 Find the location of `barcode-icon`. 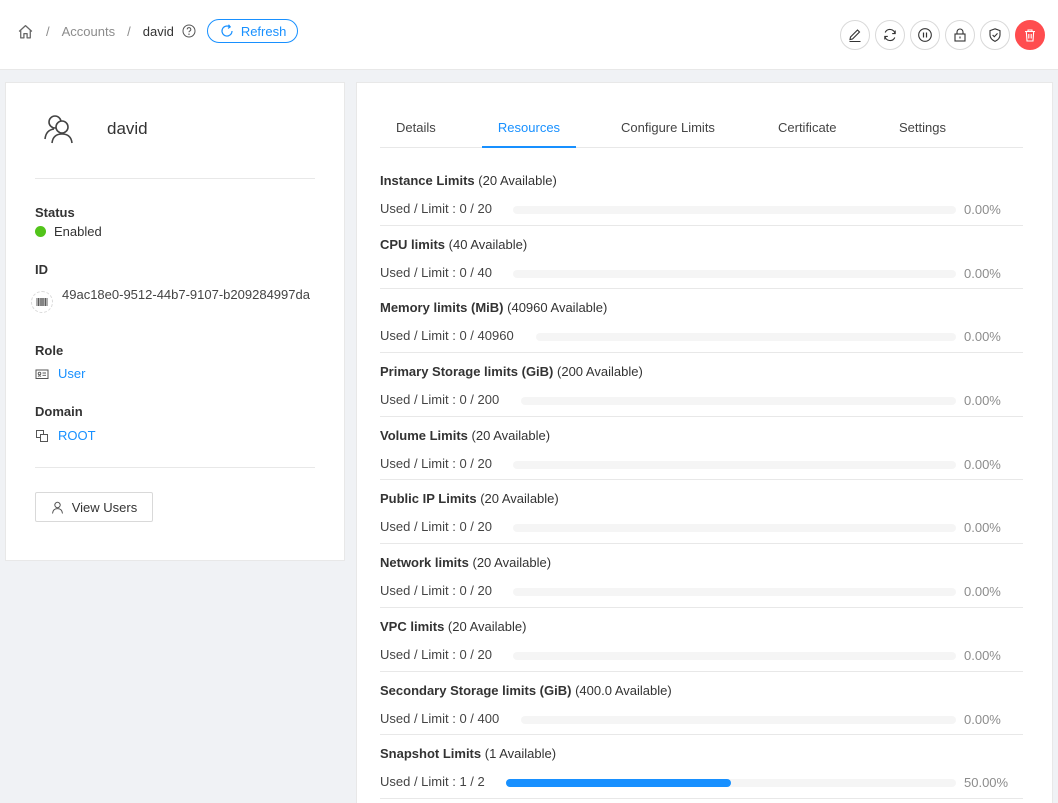

barcode-icon is located at coordinates (42, 302).